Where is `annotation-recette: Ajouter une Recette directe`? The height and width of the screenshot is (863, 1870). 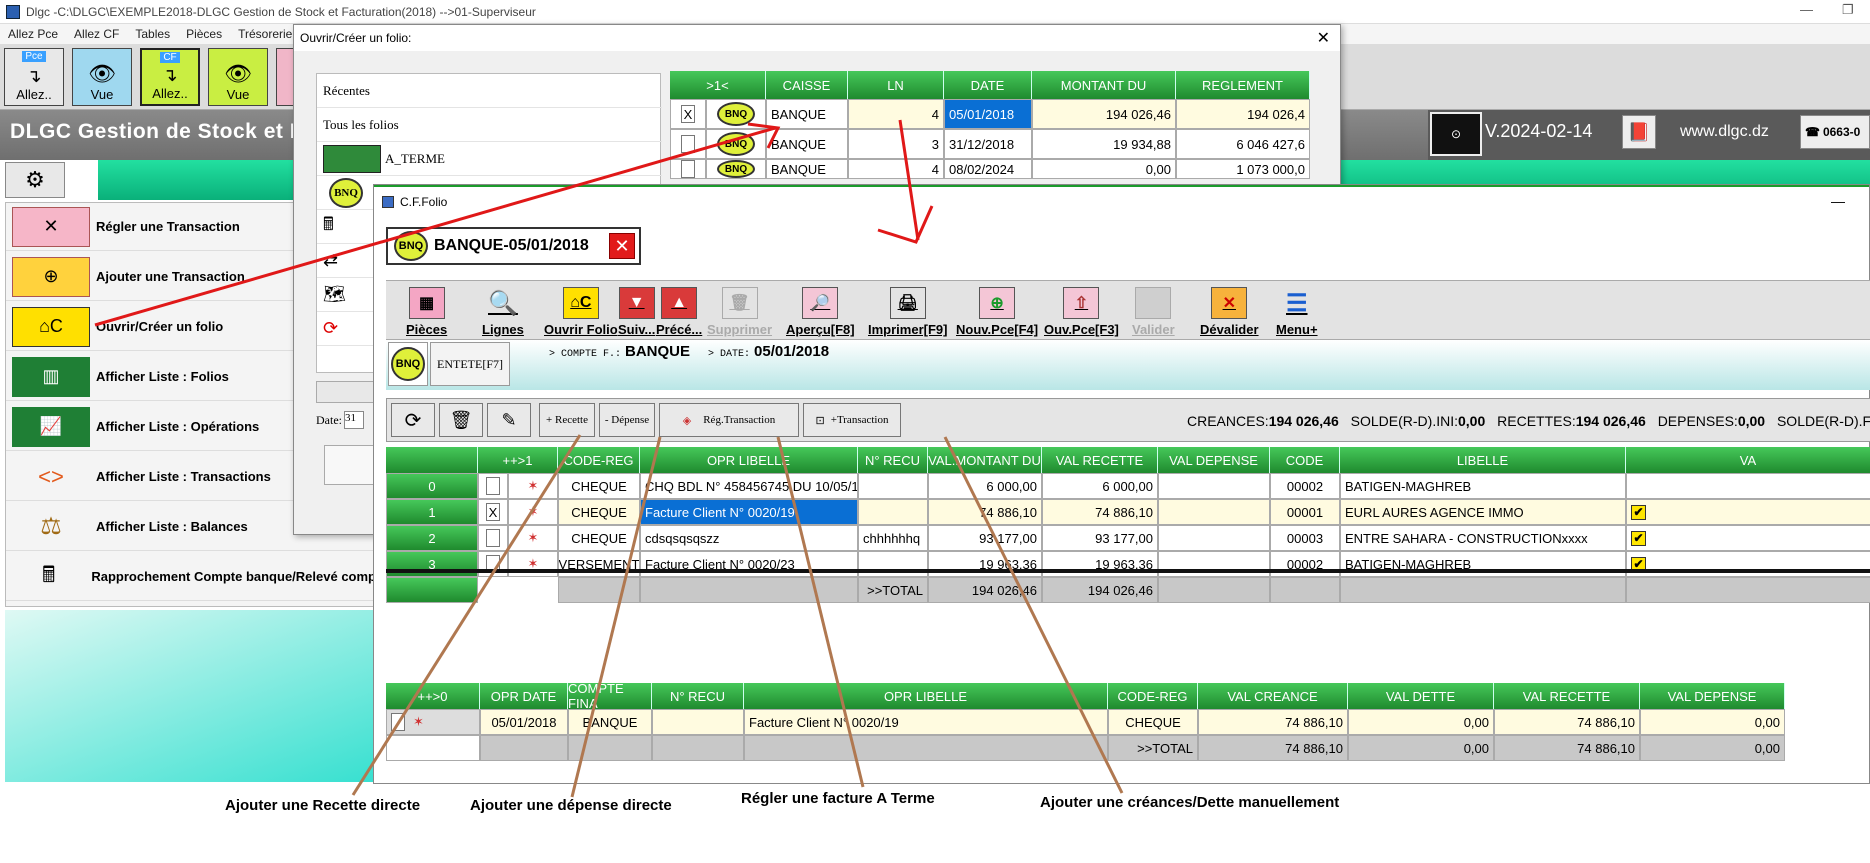 annotation-recette: Ajouter une Recette directe is located at coordinates (323, 805).